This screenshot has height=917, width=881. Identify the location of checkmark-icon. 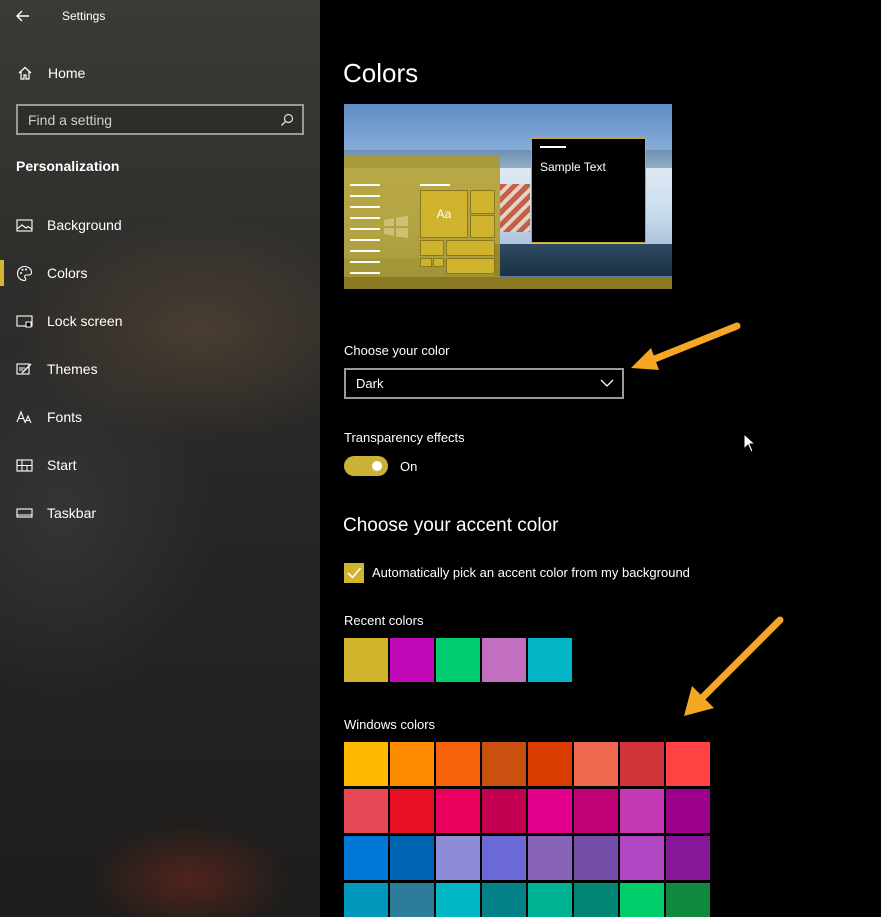
(354, 573).